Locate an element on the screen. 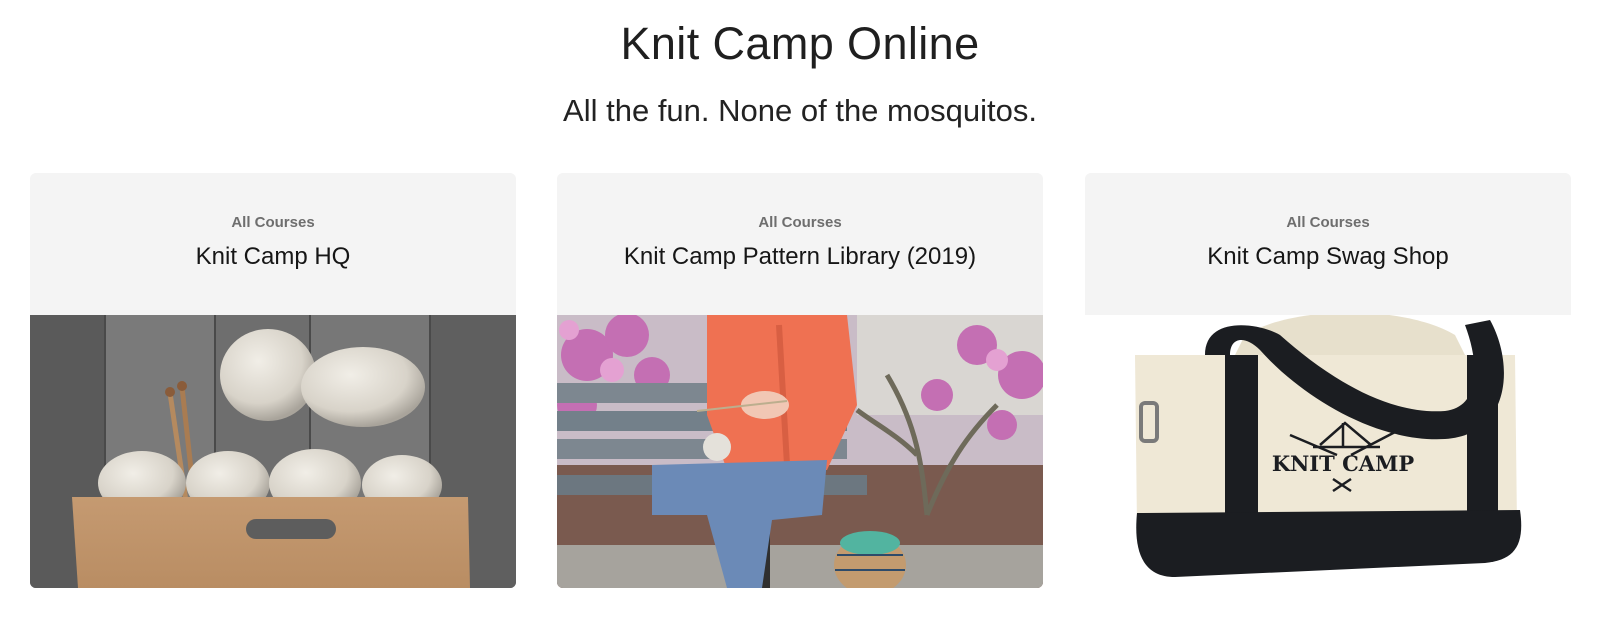  person-knitting-on-bench-image is located at coordinates (800, 451).